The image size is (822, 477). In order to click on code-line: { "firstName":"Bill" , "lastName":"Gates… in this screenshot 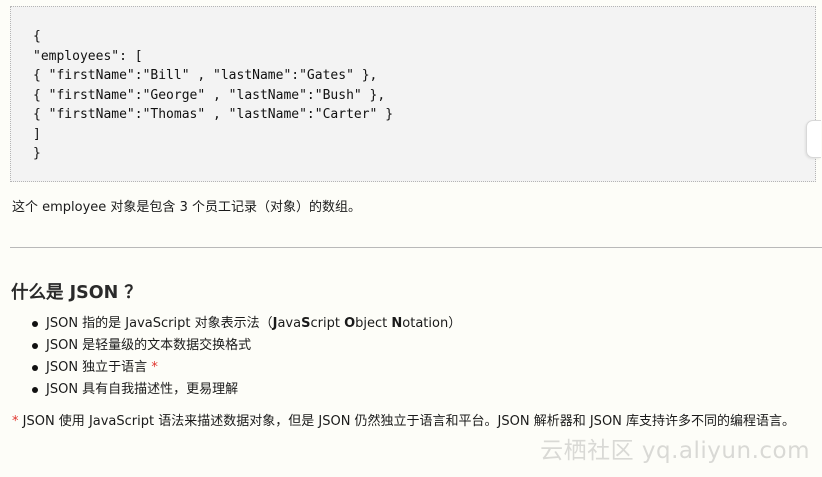, I will do `click(205, 75)`.